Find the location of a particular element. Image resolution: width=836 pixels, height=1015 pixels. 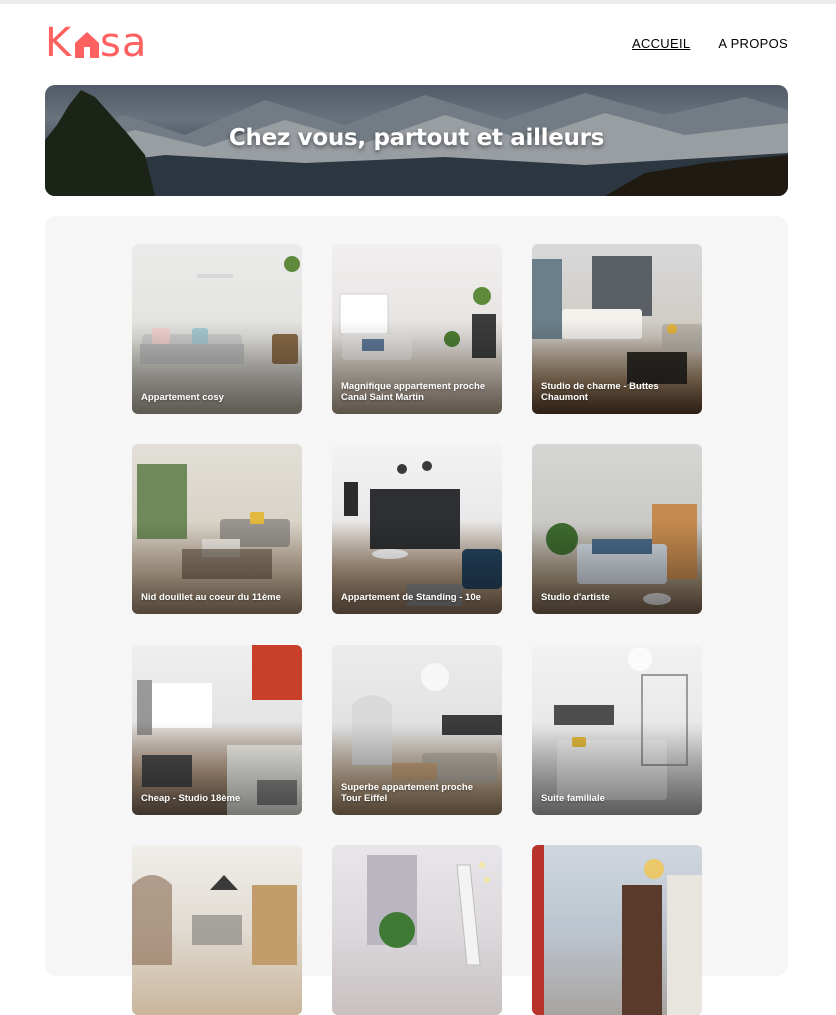

listing-title: Appartement cosy is located at coordinates (182, 397).